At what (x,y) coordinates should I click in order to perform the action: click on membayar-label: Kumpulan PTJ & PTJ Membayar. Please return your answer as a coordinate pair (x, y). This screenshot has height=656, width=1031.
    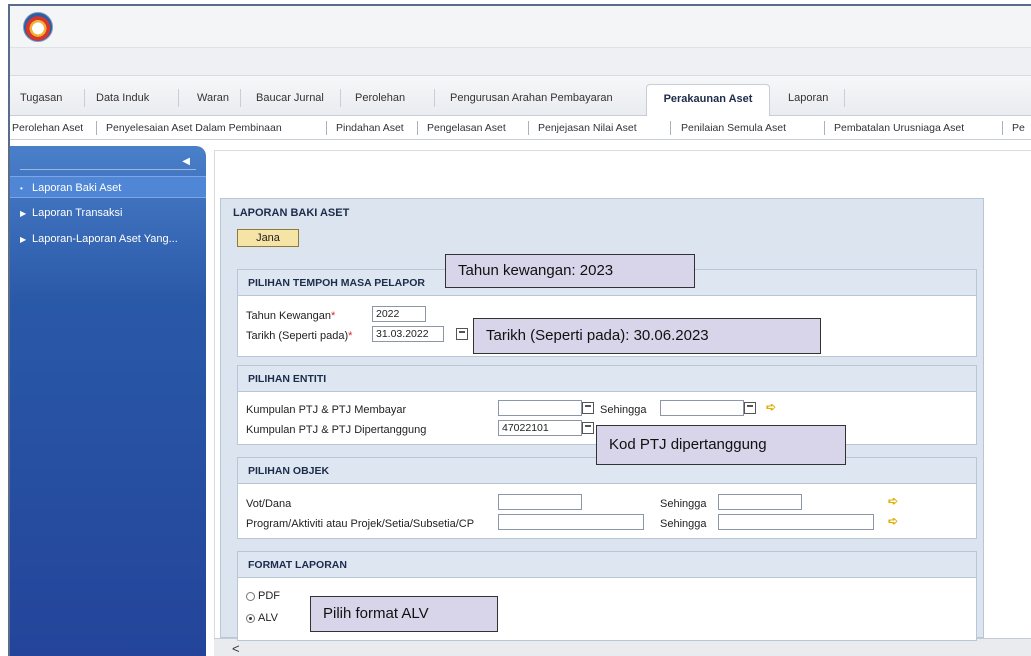
    Looking at the image, I should click on (326, 410).